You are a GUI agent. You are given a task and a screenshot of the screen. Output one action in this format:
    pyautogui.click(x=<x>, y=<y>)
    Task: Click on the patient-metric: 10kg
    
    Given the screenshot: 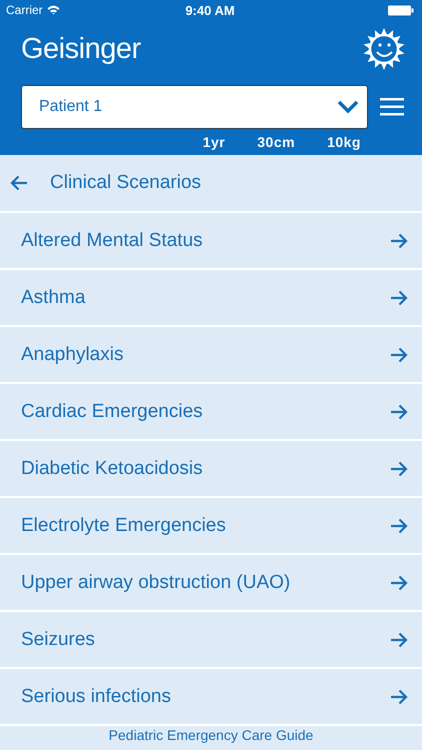 What is the action you would take?
    pyautogui.click(x=344, y=142)
    